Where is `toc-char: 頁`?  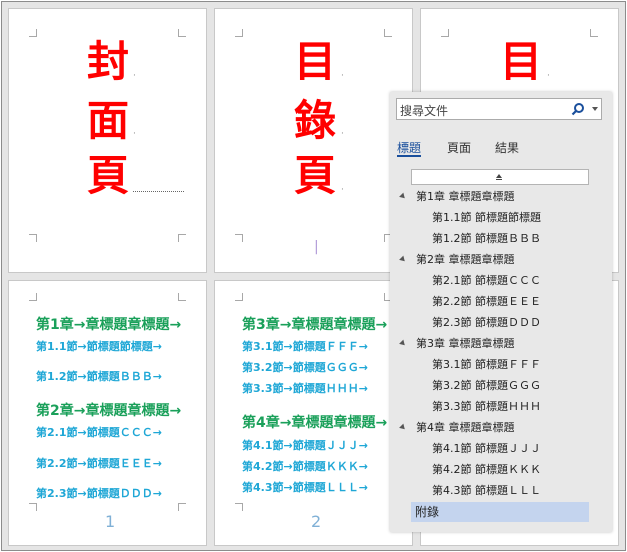
toc-char: 頁 is located at coordinates (315, 175).